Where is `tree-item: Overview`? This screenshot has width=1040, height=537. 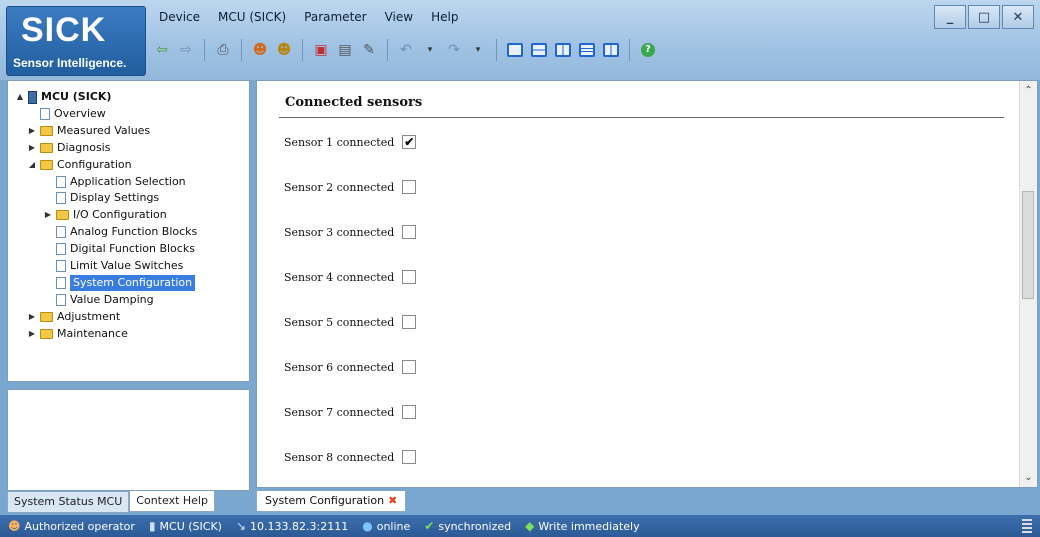 tree-item: Overview is located at coordinates (67, 114).